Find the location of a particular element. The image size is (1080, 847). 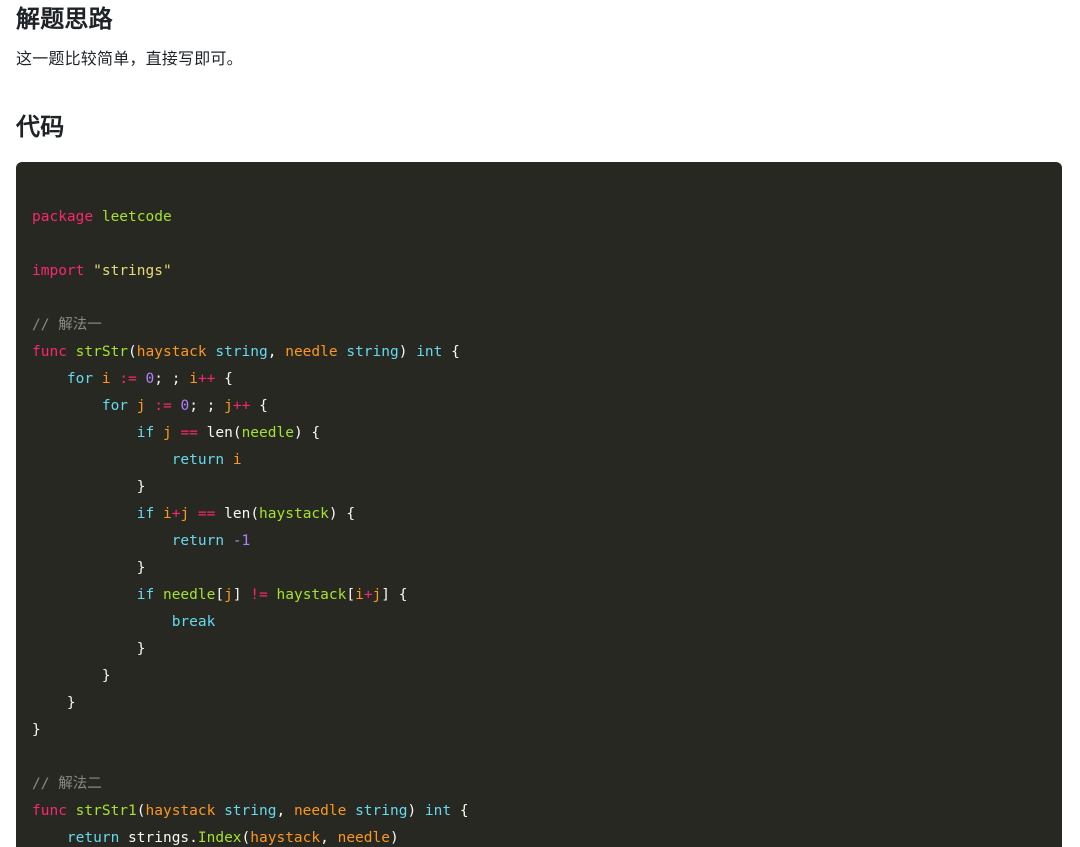

section-heading-code: 代码 is located at coordinates (40, 127).